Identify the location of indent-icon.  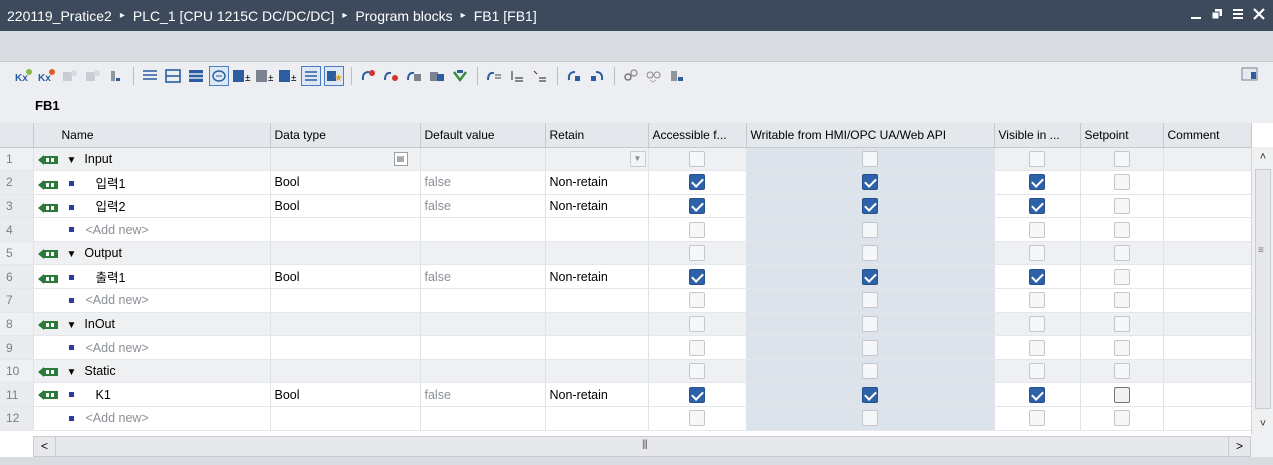
(517, 76).